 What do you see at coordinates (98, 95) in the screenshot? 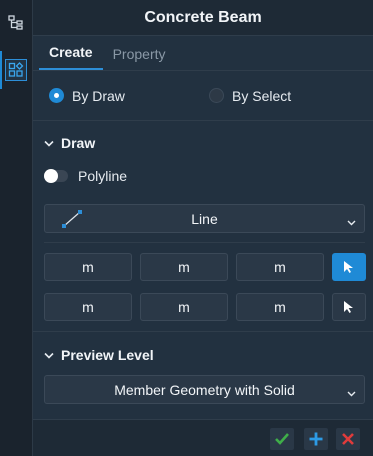
I see `radio-label: By Draw` at bounding box center [98, 95].